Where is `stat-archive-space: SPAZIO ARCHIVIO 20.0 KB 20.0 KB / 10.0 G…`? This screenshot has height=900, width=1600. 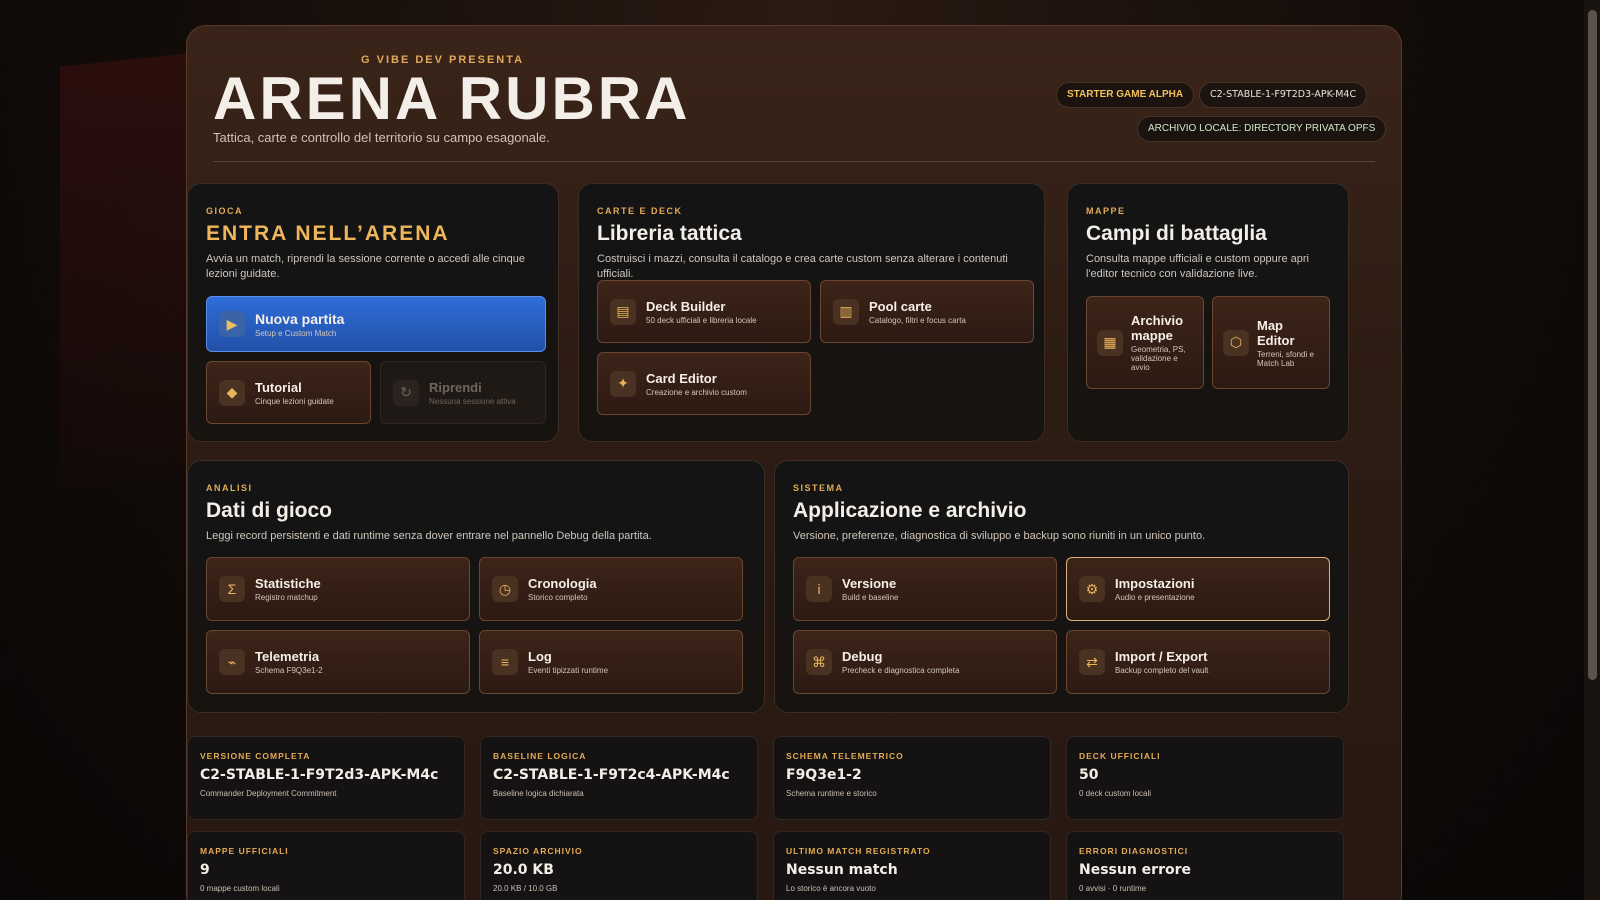 stat-archive-space: SPAZIO ARCHIVIO 20.0 KB 20.0 KB / 10.0 G… is located at coordinates (619, 865).